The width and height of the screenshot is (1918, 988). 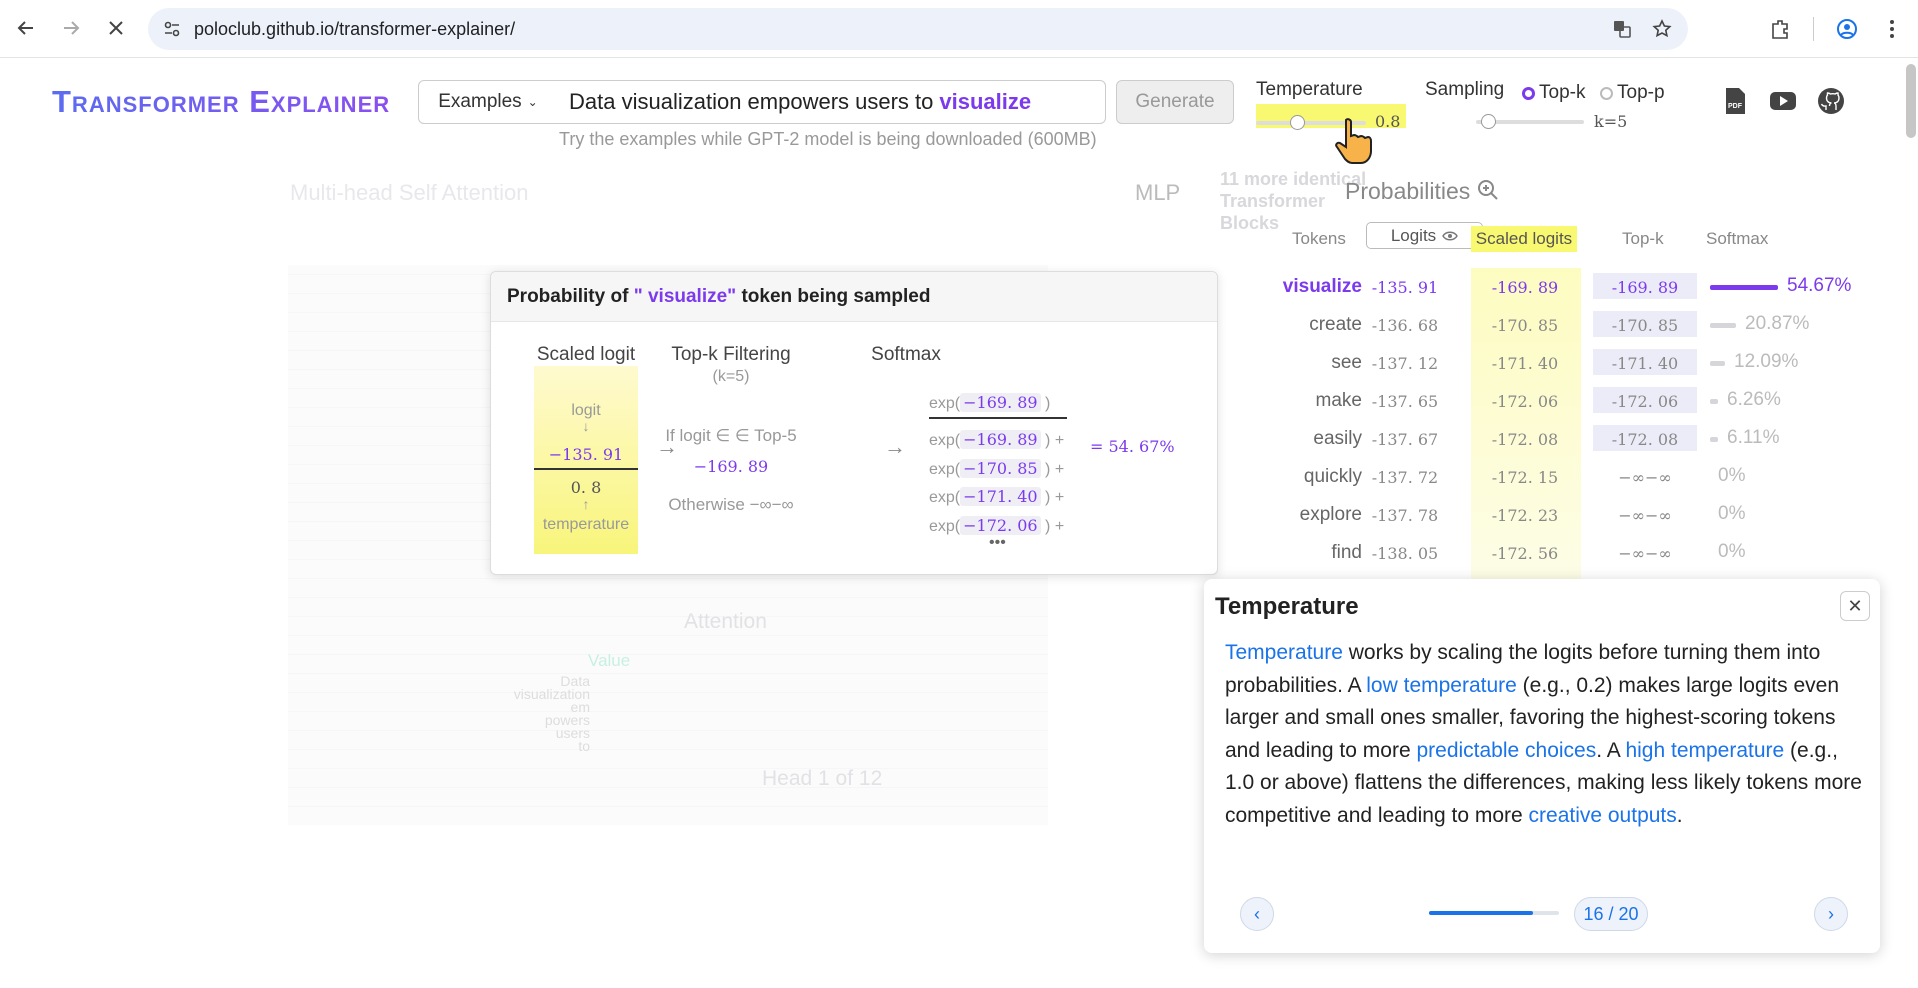 What do you see at coordinates (1645, 477) in the screenshot?
I see `topk-cell: −∞−∞` at bounding box center [1645, 477].